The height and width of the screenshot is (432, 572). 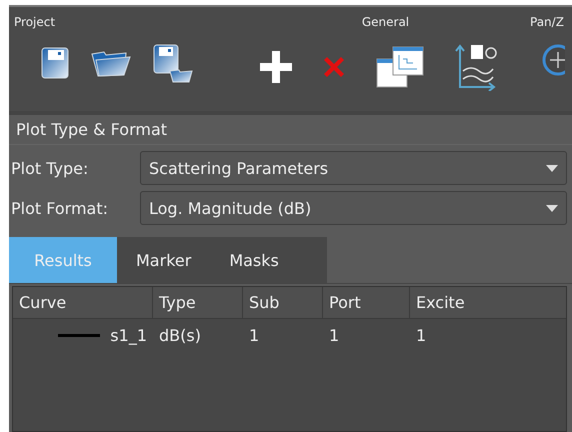 I want to click on toolbar-group-label: General, so click(x=386, y=22).